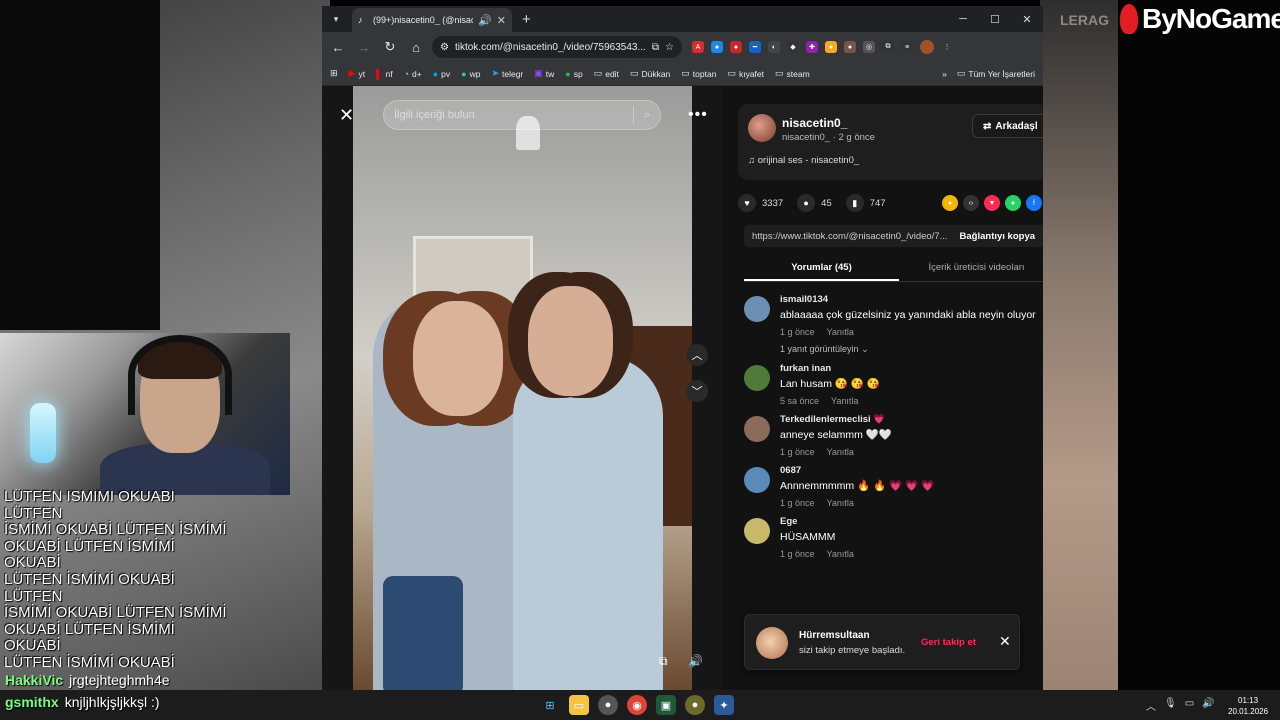 The width and height of the screenshot is (1280, 720). What do you see at coordinates (338, 47) in the screenshot?
I see `back-button: ←` at bounding box center [338, 47].